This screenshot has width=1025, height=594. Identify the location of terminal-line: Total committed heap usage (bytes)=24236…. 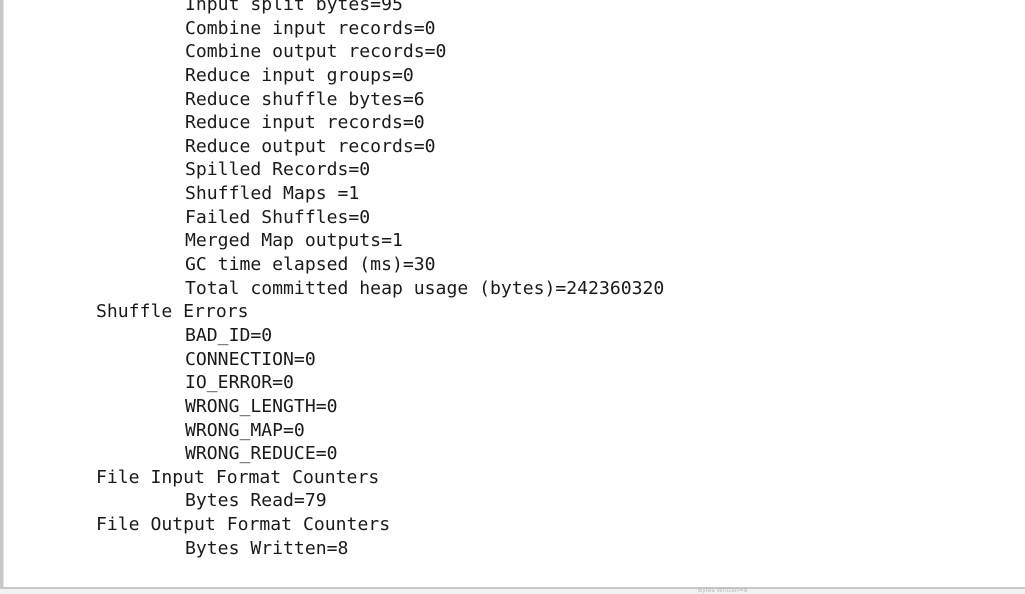
(425, 288).